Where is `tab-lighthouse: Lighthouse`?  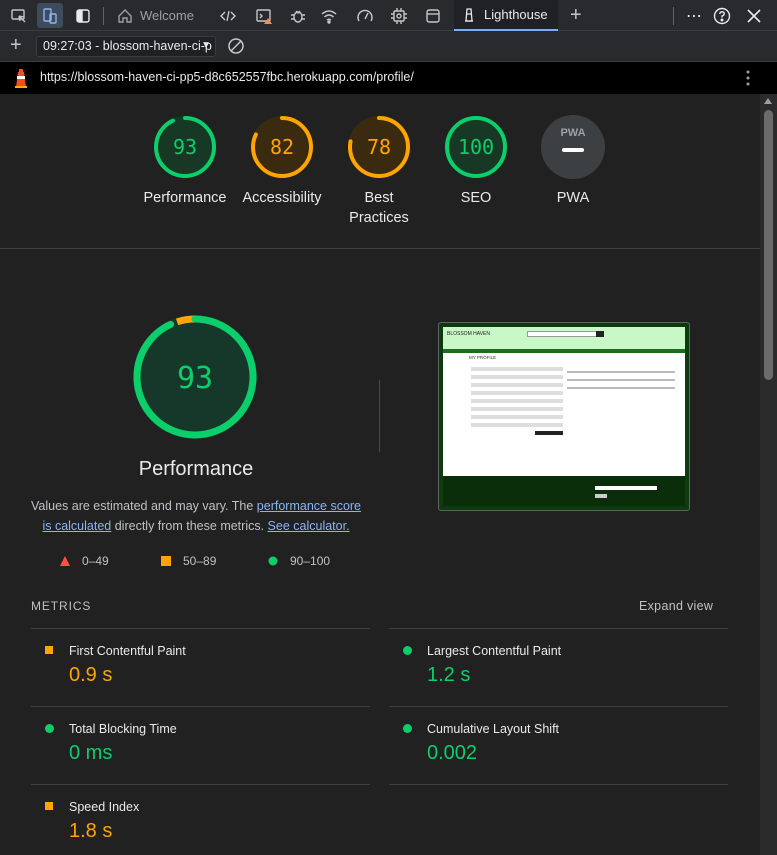 tab-lighthouse: Lighthouse is located at coordinates (506, 15).